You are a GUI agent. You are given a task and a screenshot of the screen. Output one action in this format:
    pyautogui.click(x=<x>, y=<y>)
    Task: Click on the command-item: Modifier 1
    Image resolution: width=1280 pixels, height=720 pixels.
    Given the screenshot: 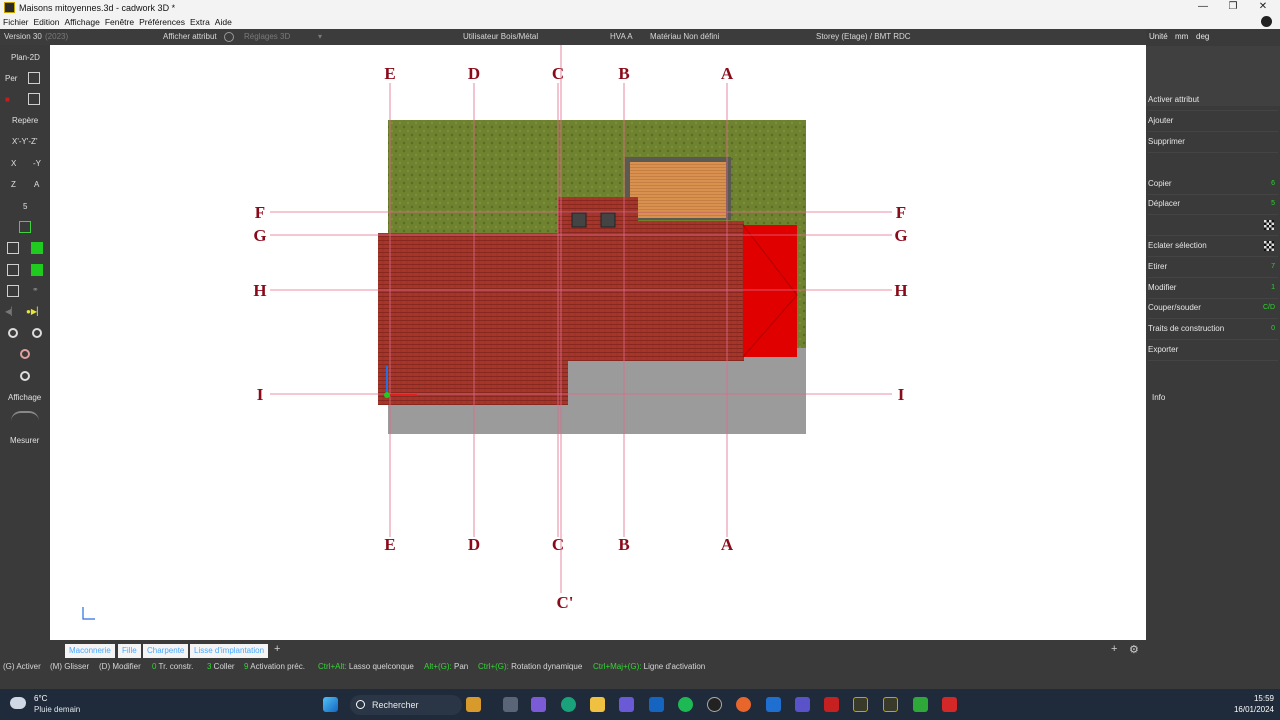 What is the action you would take?
    pyautogui.click(x=1213, y=289)
    